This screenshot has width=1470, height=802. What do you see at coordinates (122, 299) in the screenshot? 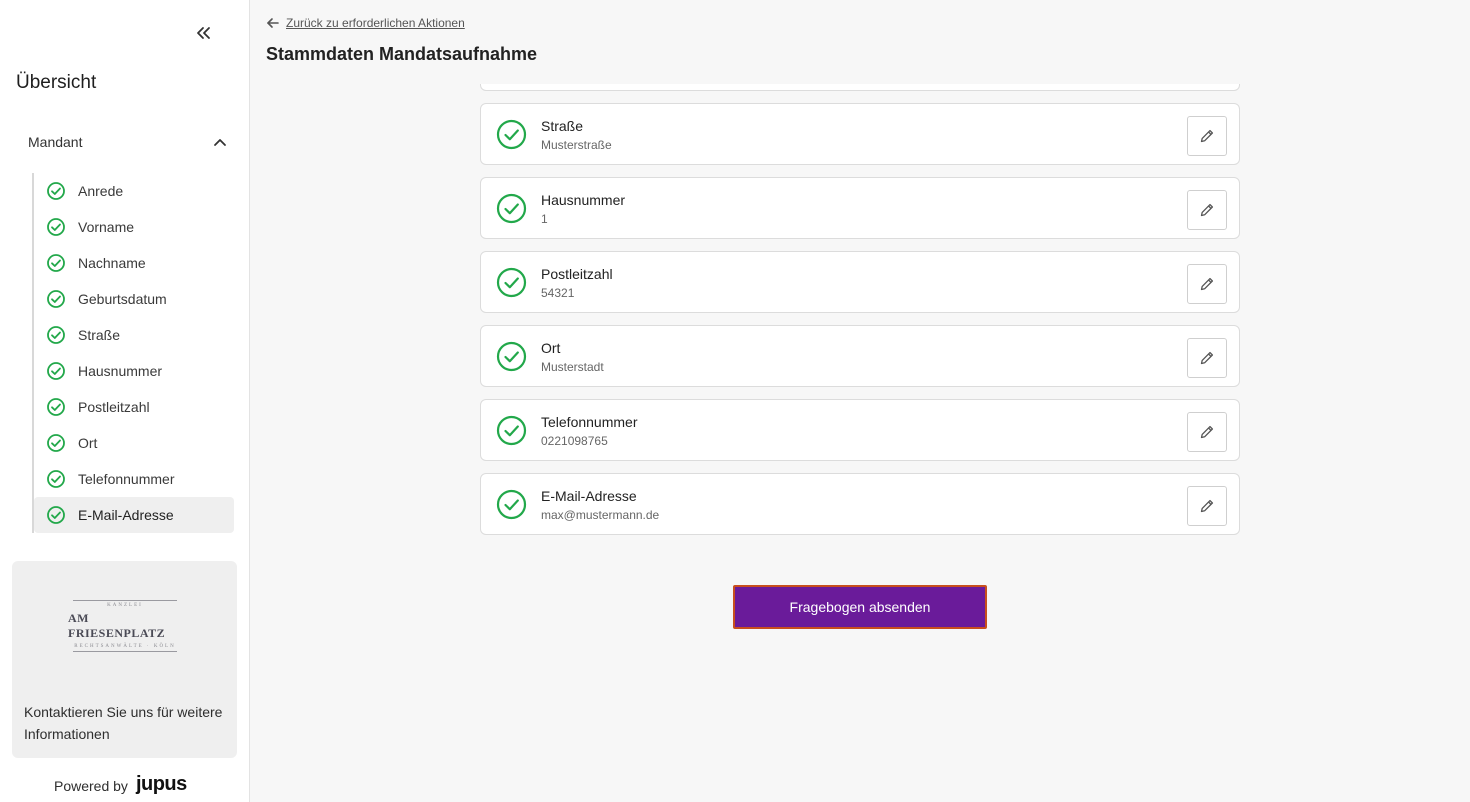
I see `sidebar-item-label: Geburtsdatum` at bounding box center [122, 299].